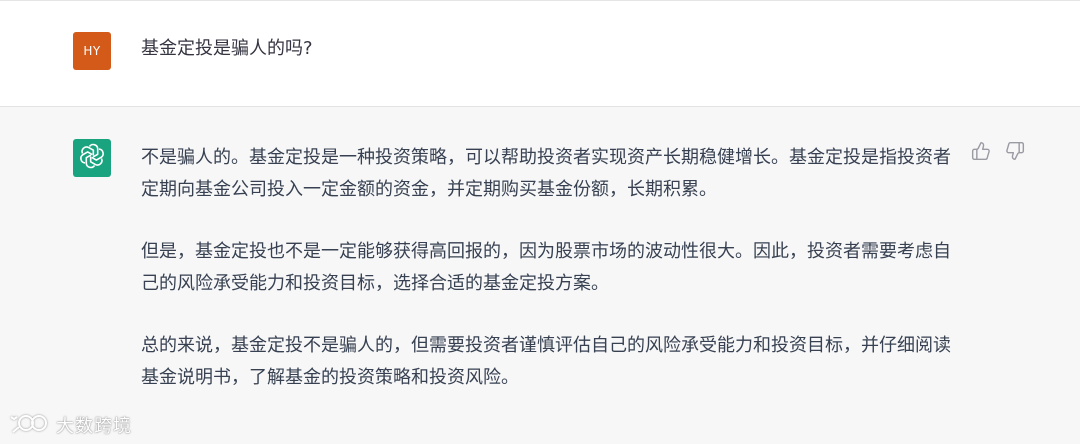  Describe the element at coordinates (998, 153) in the screenshot. I see `feedback-buttons` at that location.